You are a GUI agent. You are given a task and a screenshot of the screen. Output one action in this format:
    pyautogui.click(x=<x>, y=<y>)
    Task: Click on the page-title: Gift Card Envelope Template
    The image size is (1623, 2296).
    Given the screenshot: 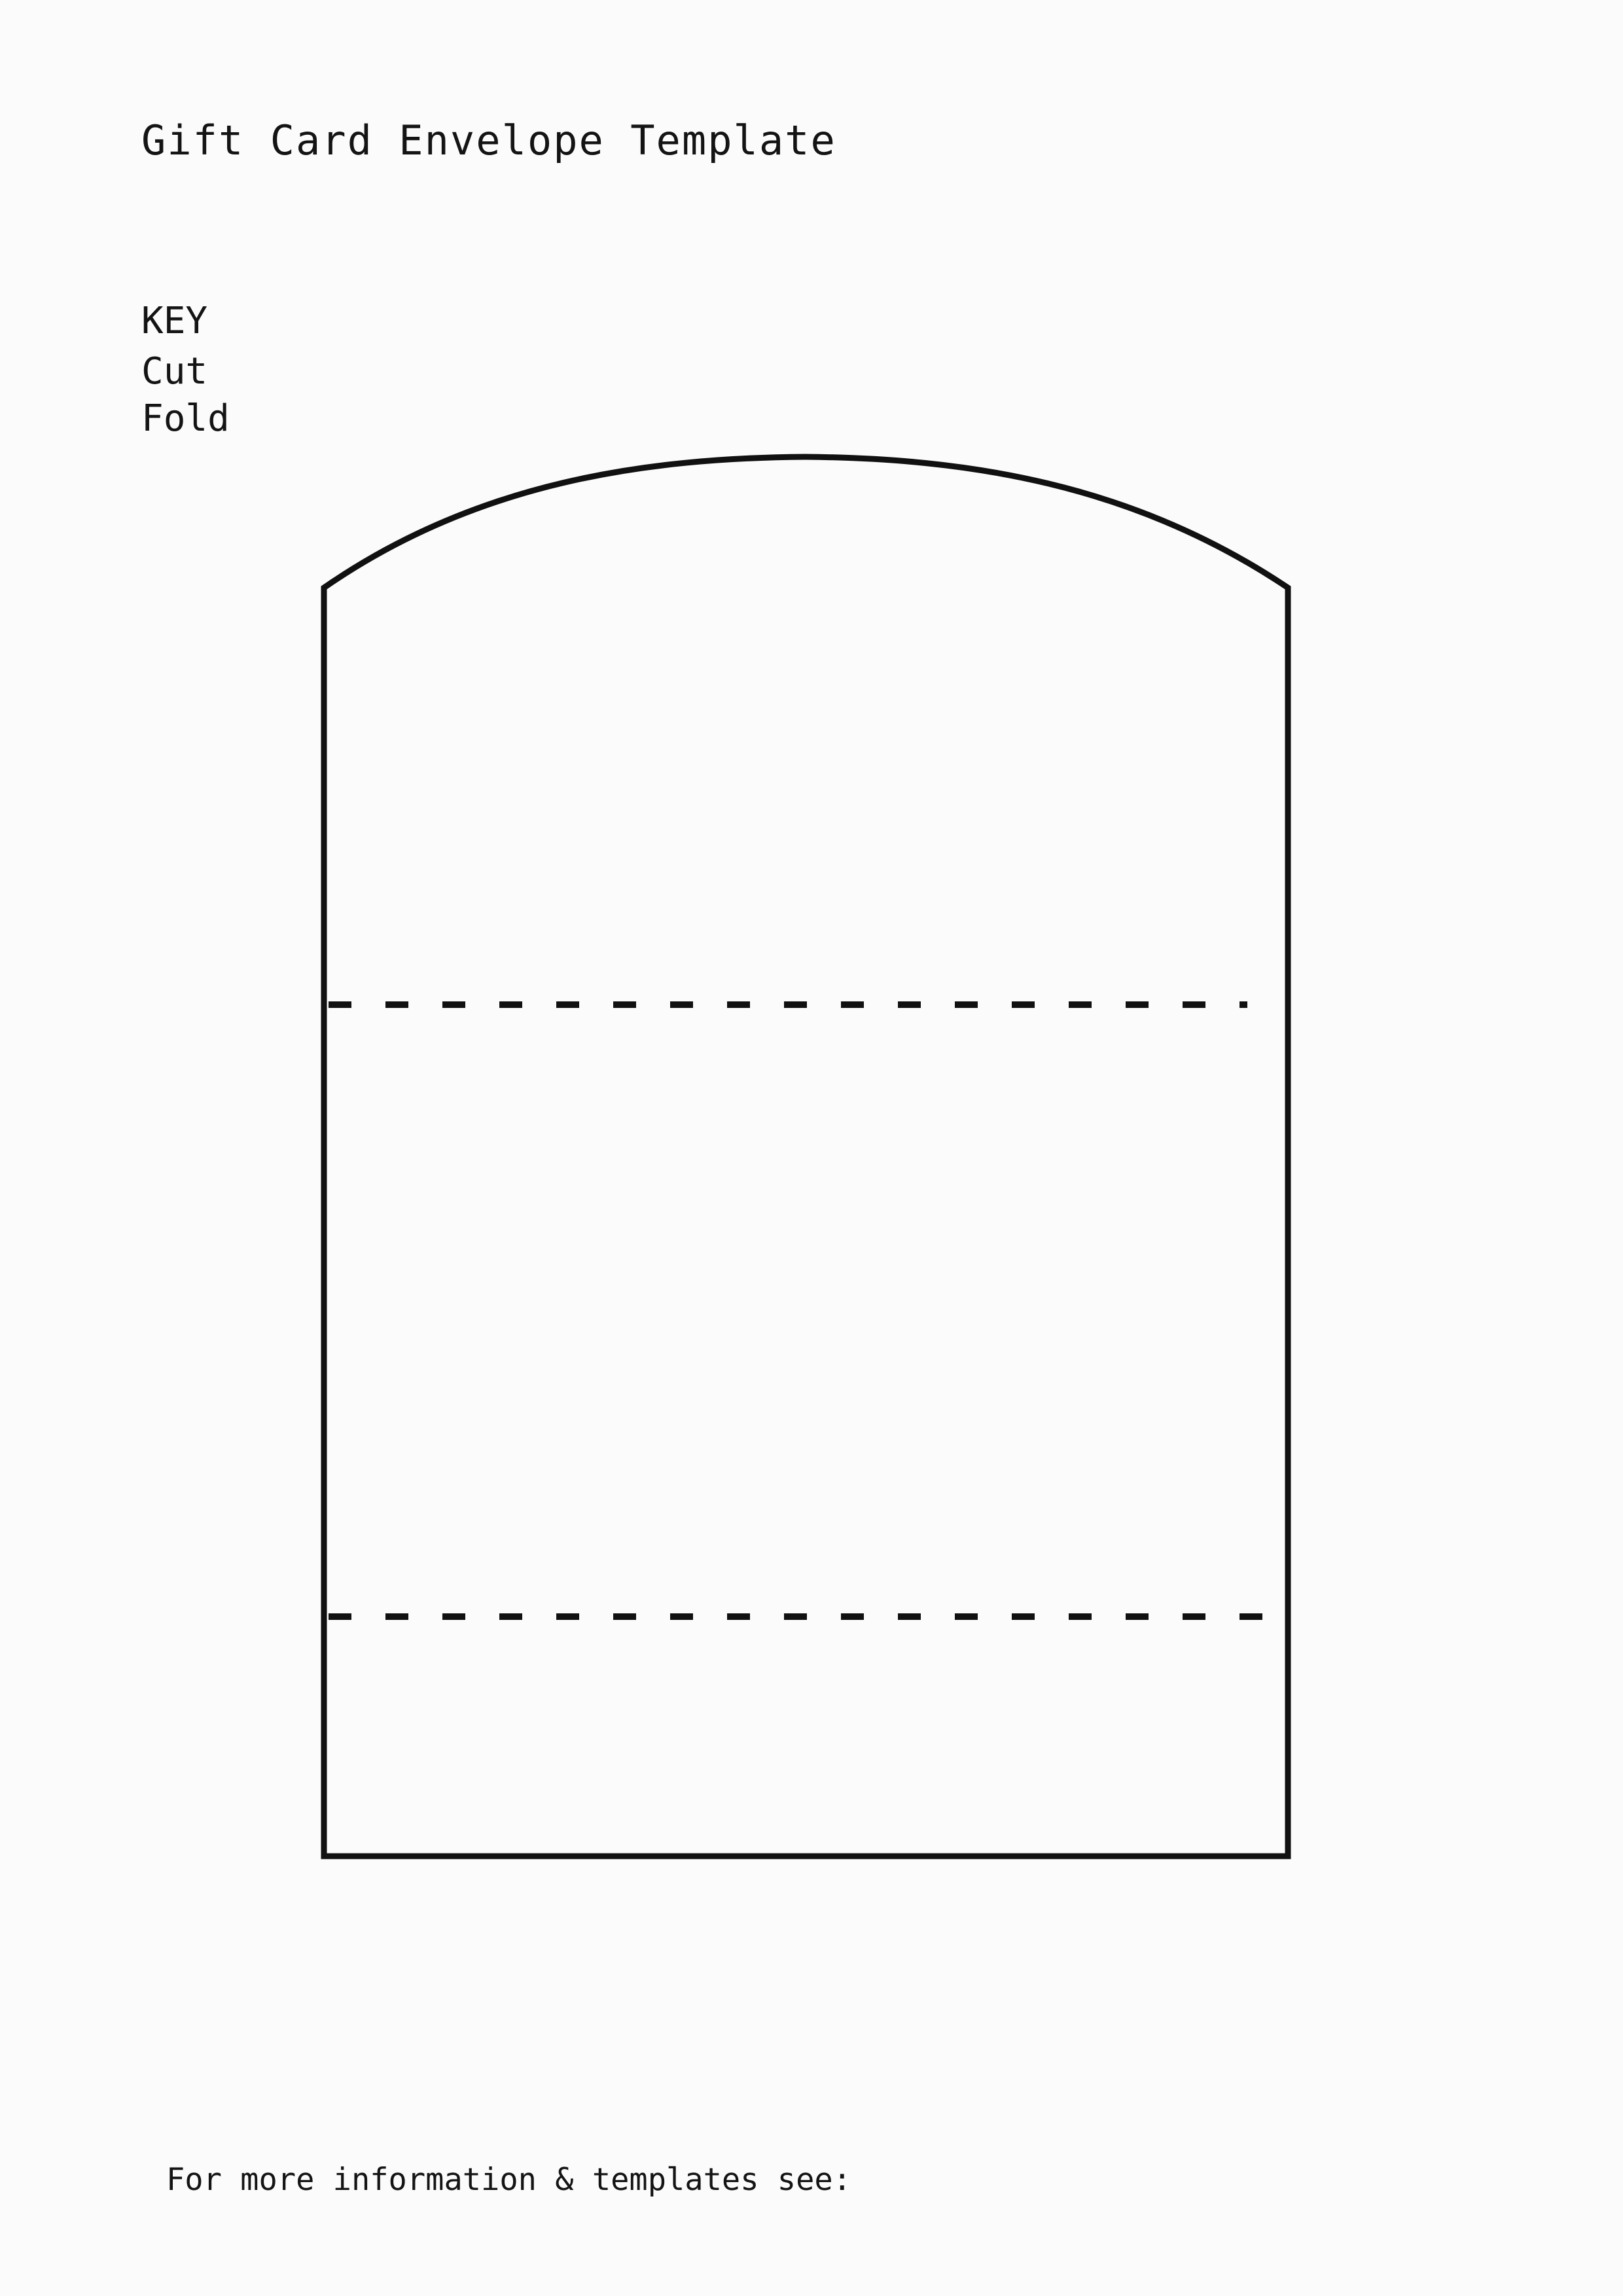 What is the action you would take?
    pyautogui.click(x=489, y=140)
    